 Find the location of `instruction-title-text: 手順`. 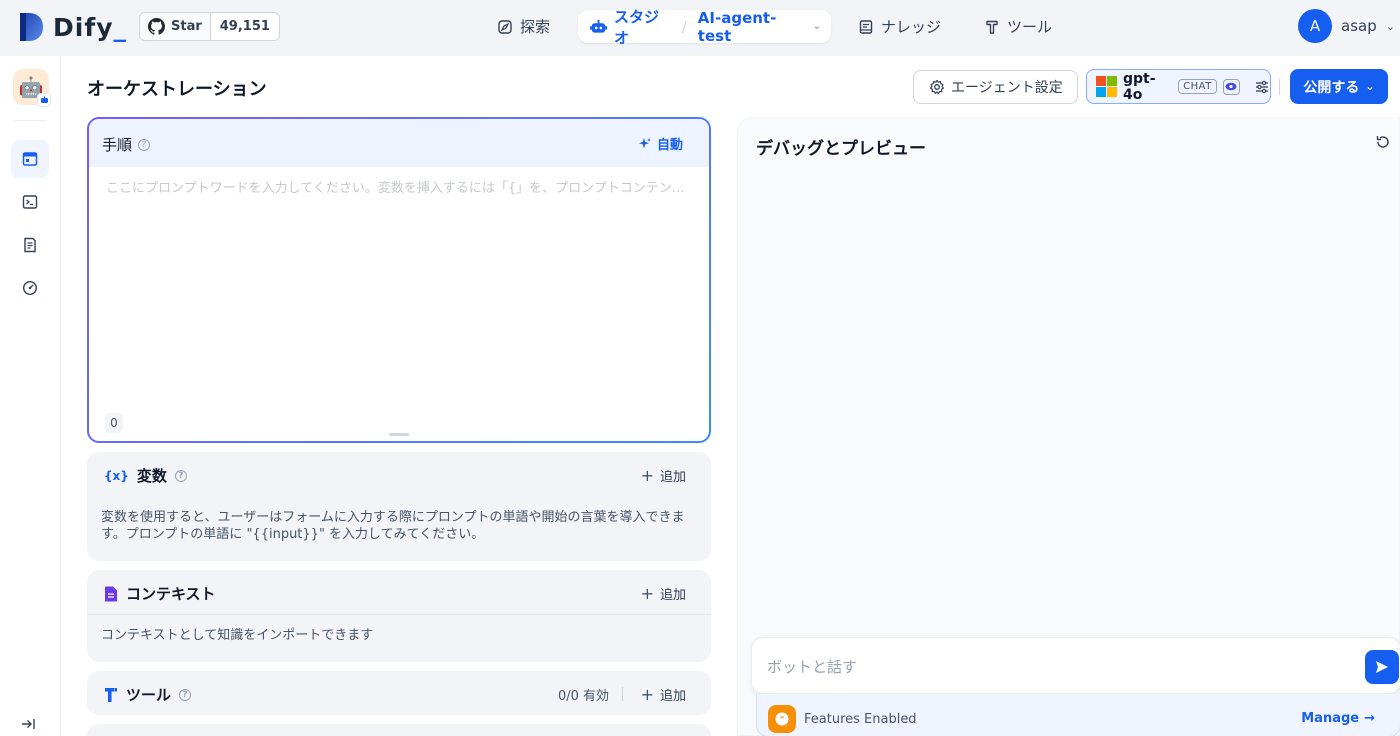

instruction-title-text: 手順 is located at coordinates (117, 145).